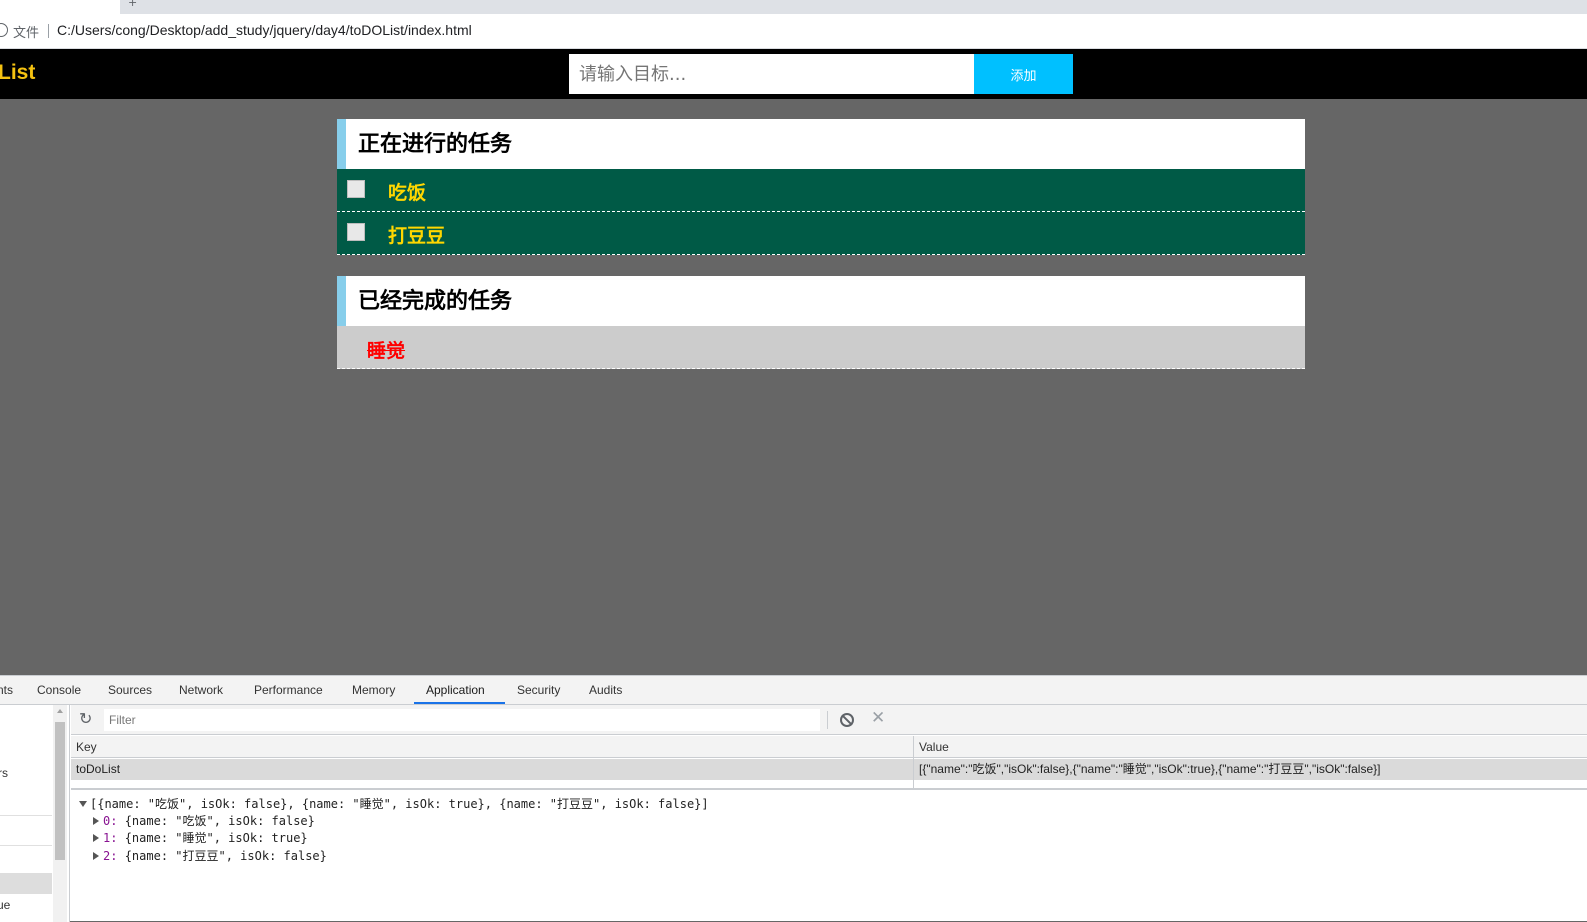 The image size is (1587, 922). I want to click on preview-child-line: 0: {name: "吃饭", isOk: false}, so click(204, 821).